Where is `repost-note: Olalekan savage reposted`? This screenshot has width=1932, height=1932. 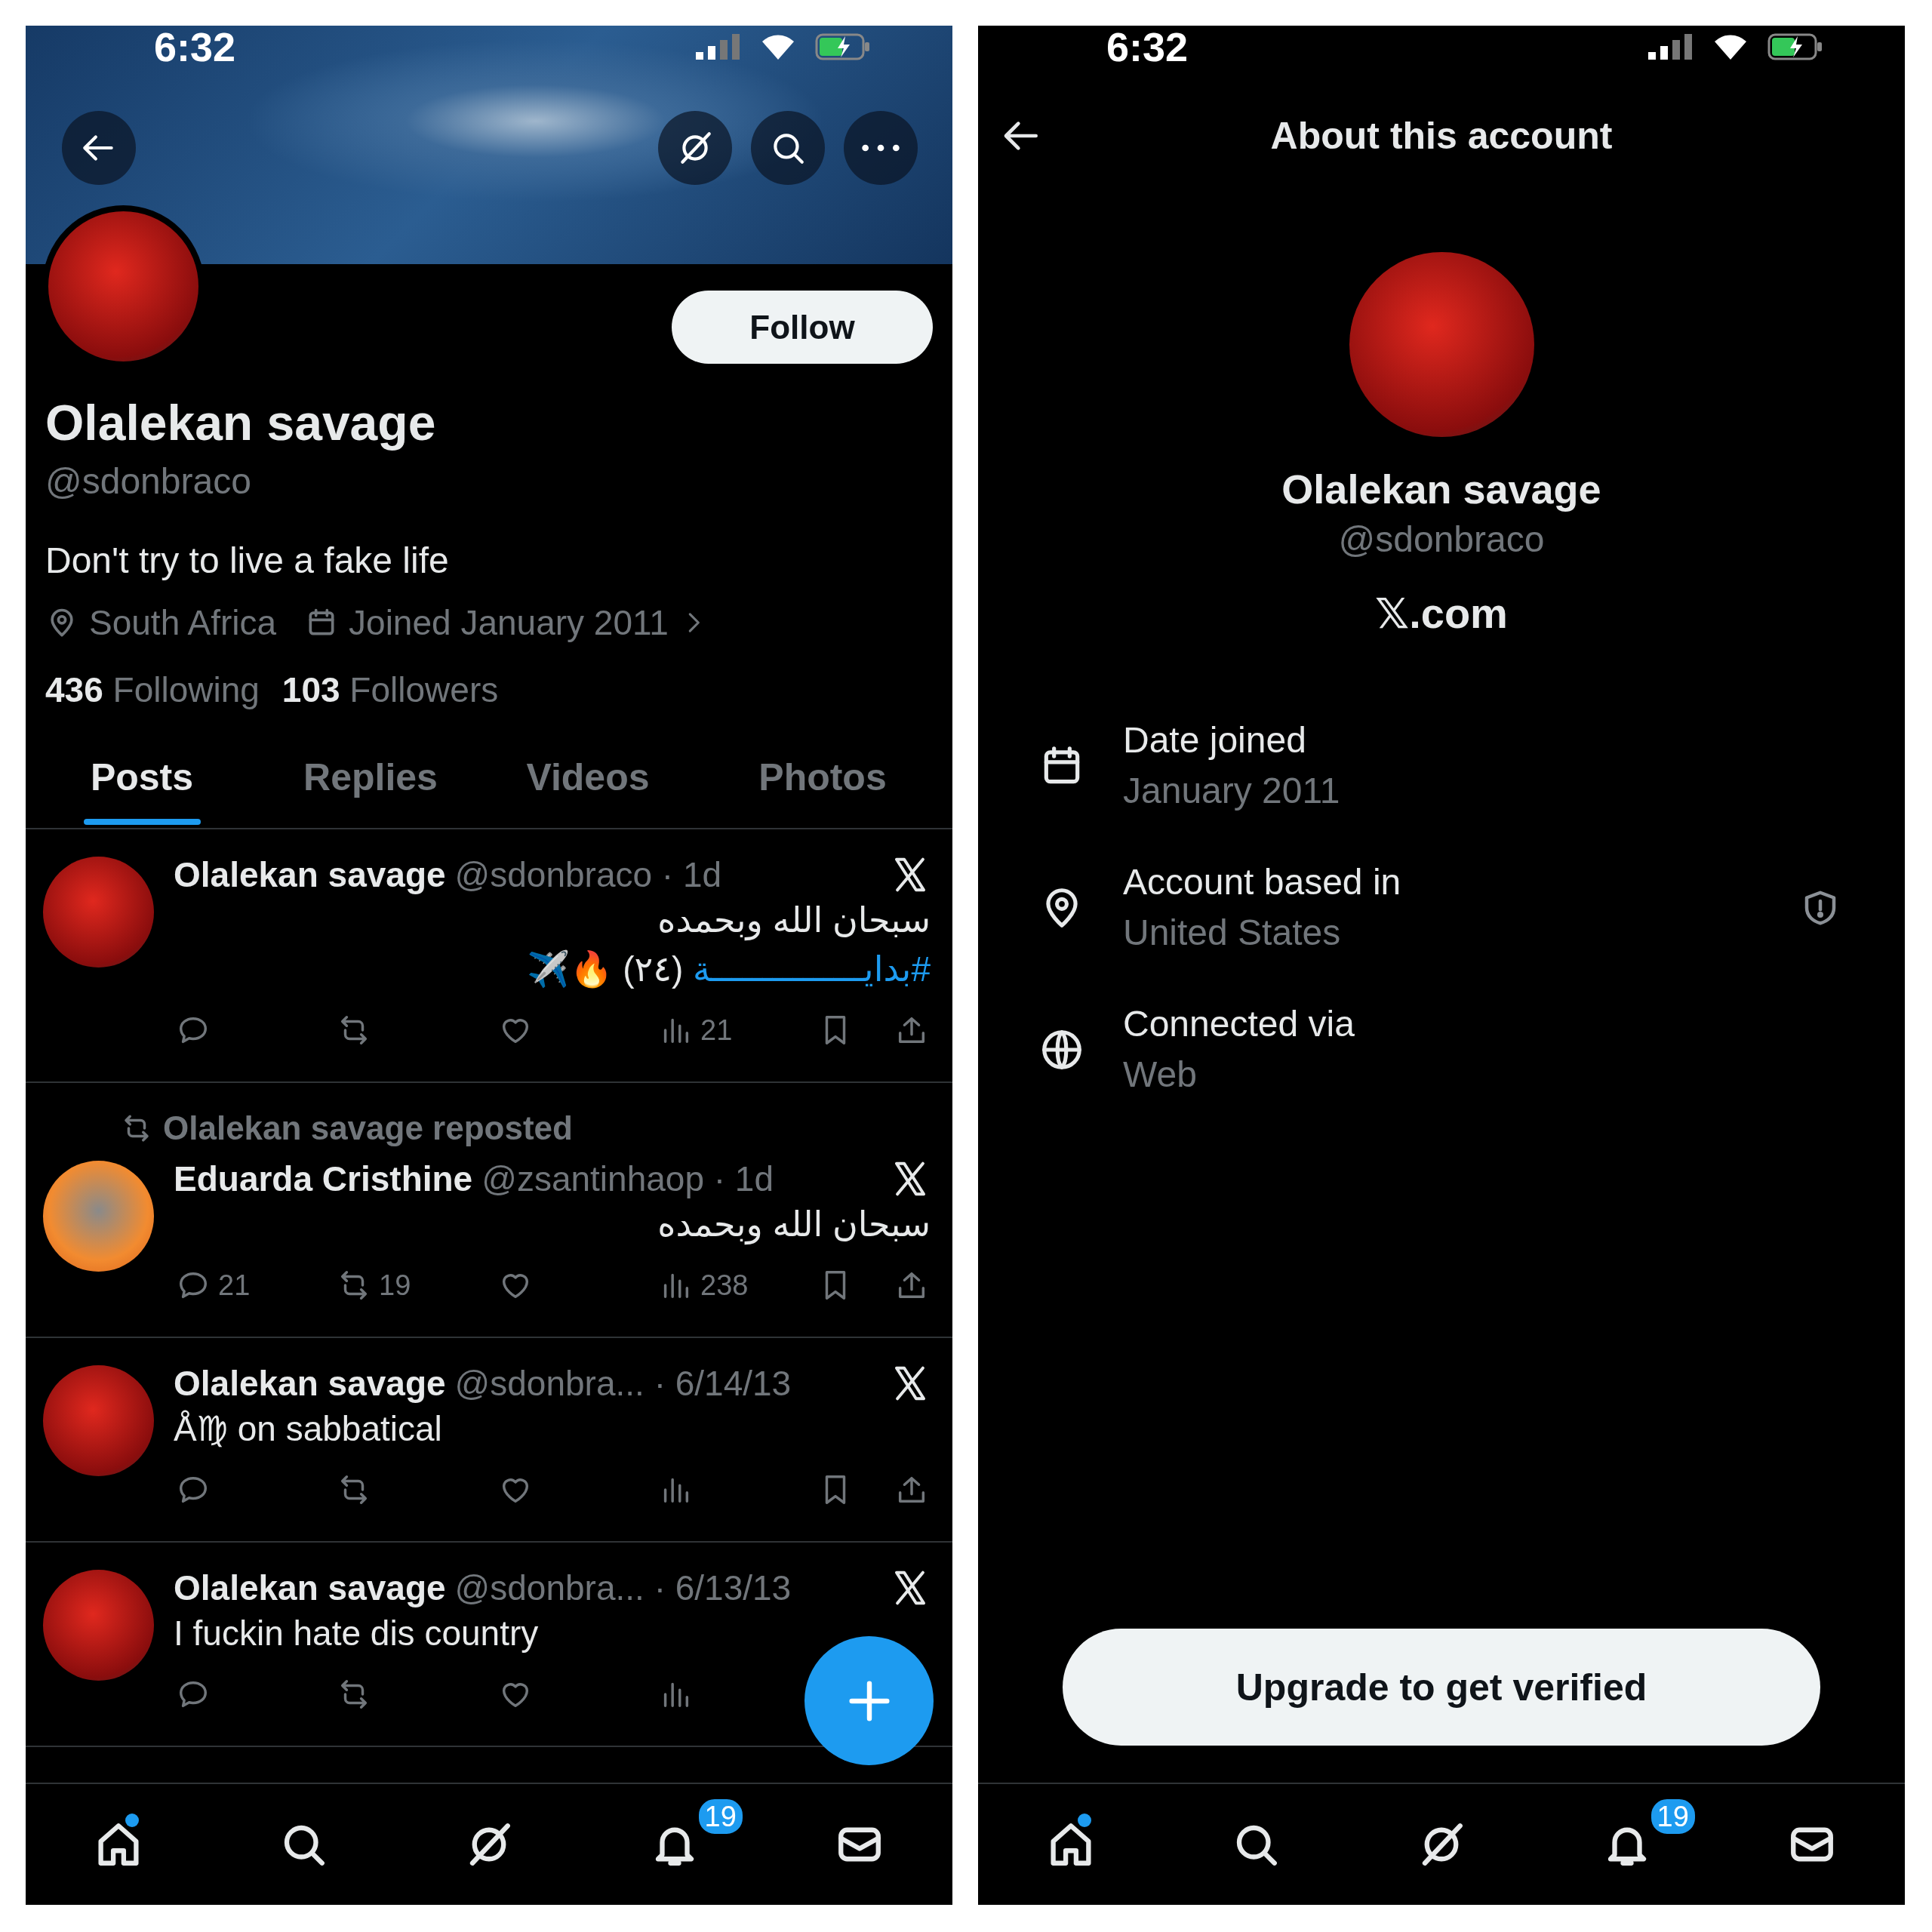
repost-note: Olalekan savage reposted is located at coordinates (368, 1128).